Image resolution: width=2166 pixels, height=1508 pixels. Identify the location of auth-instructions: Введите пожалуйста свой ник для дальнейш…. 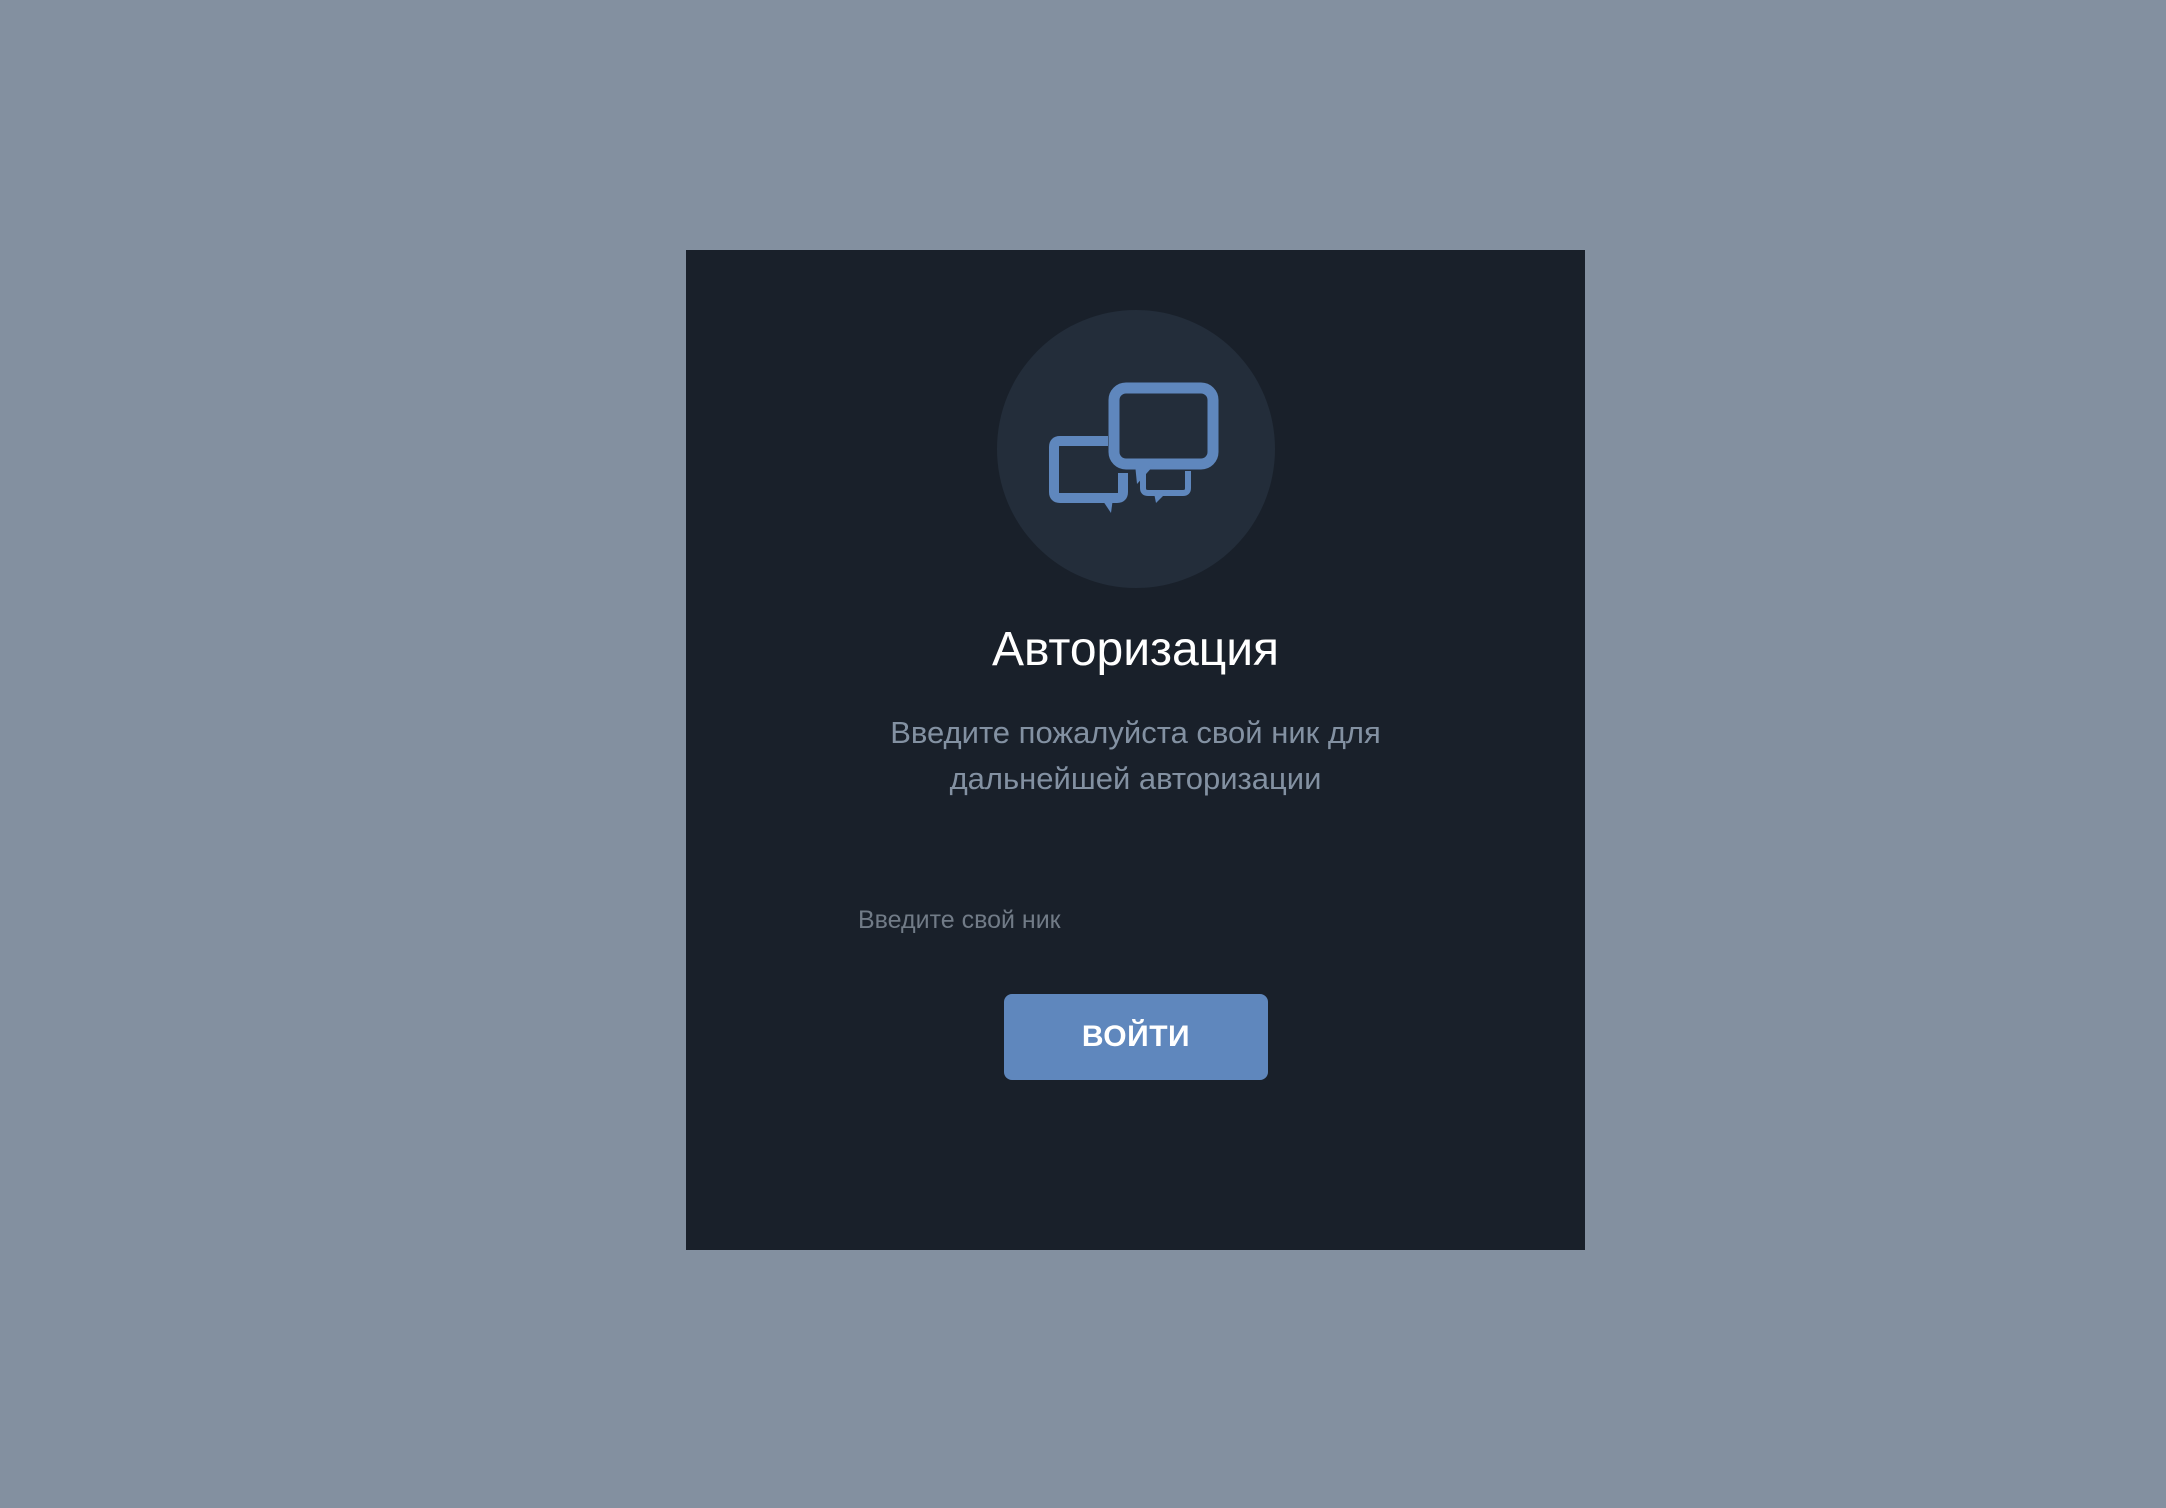
(1135, 755).